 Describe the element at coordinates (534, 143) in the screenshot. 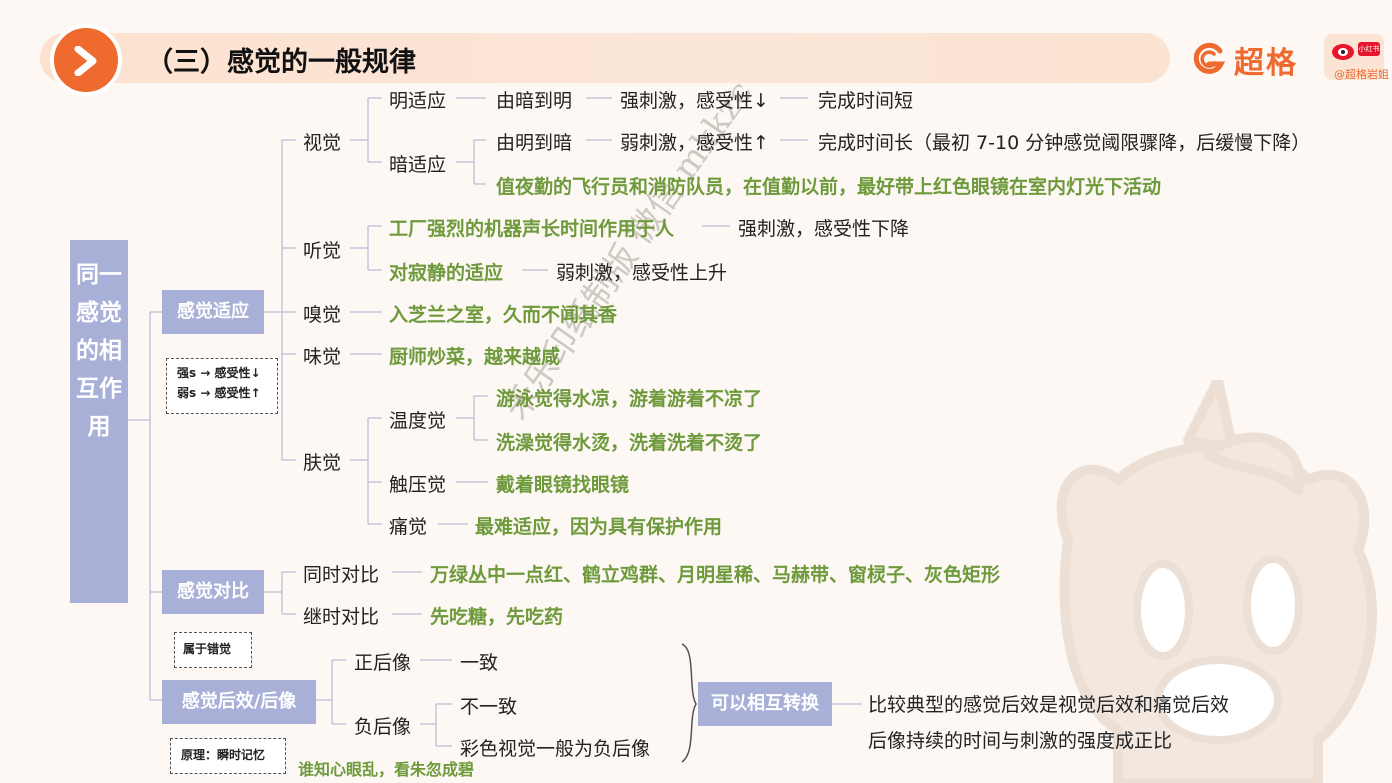

I see `dark-a: 由明到暗` at that location.